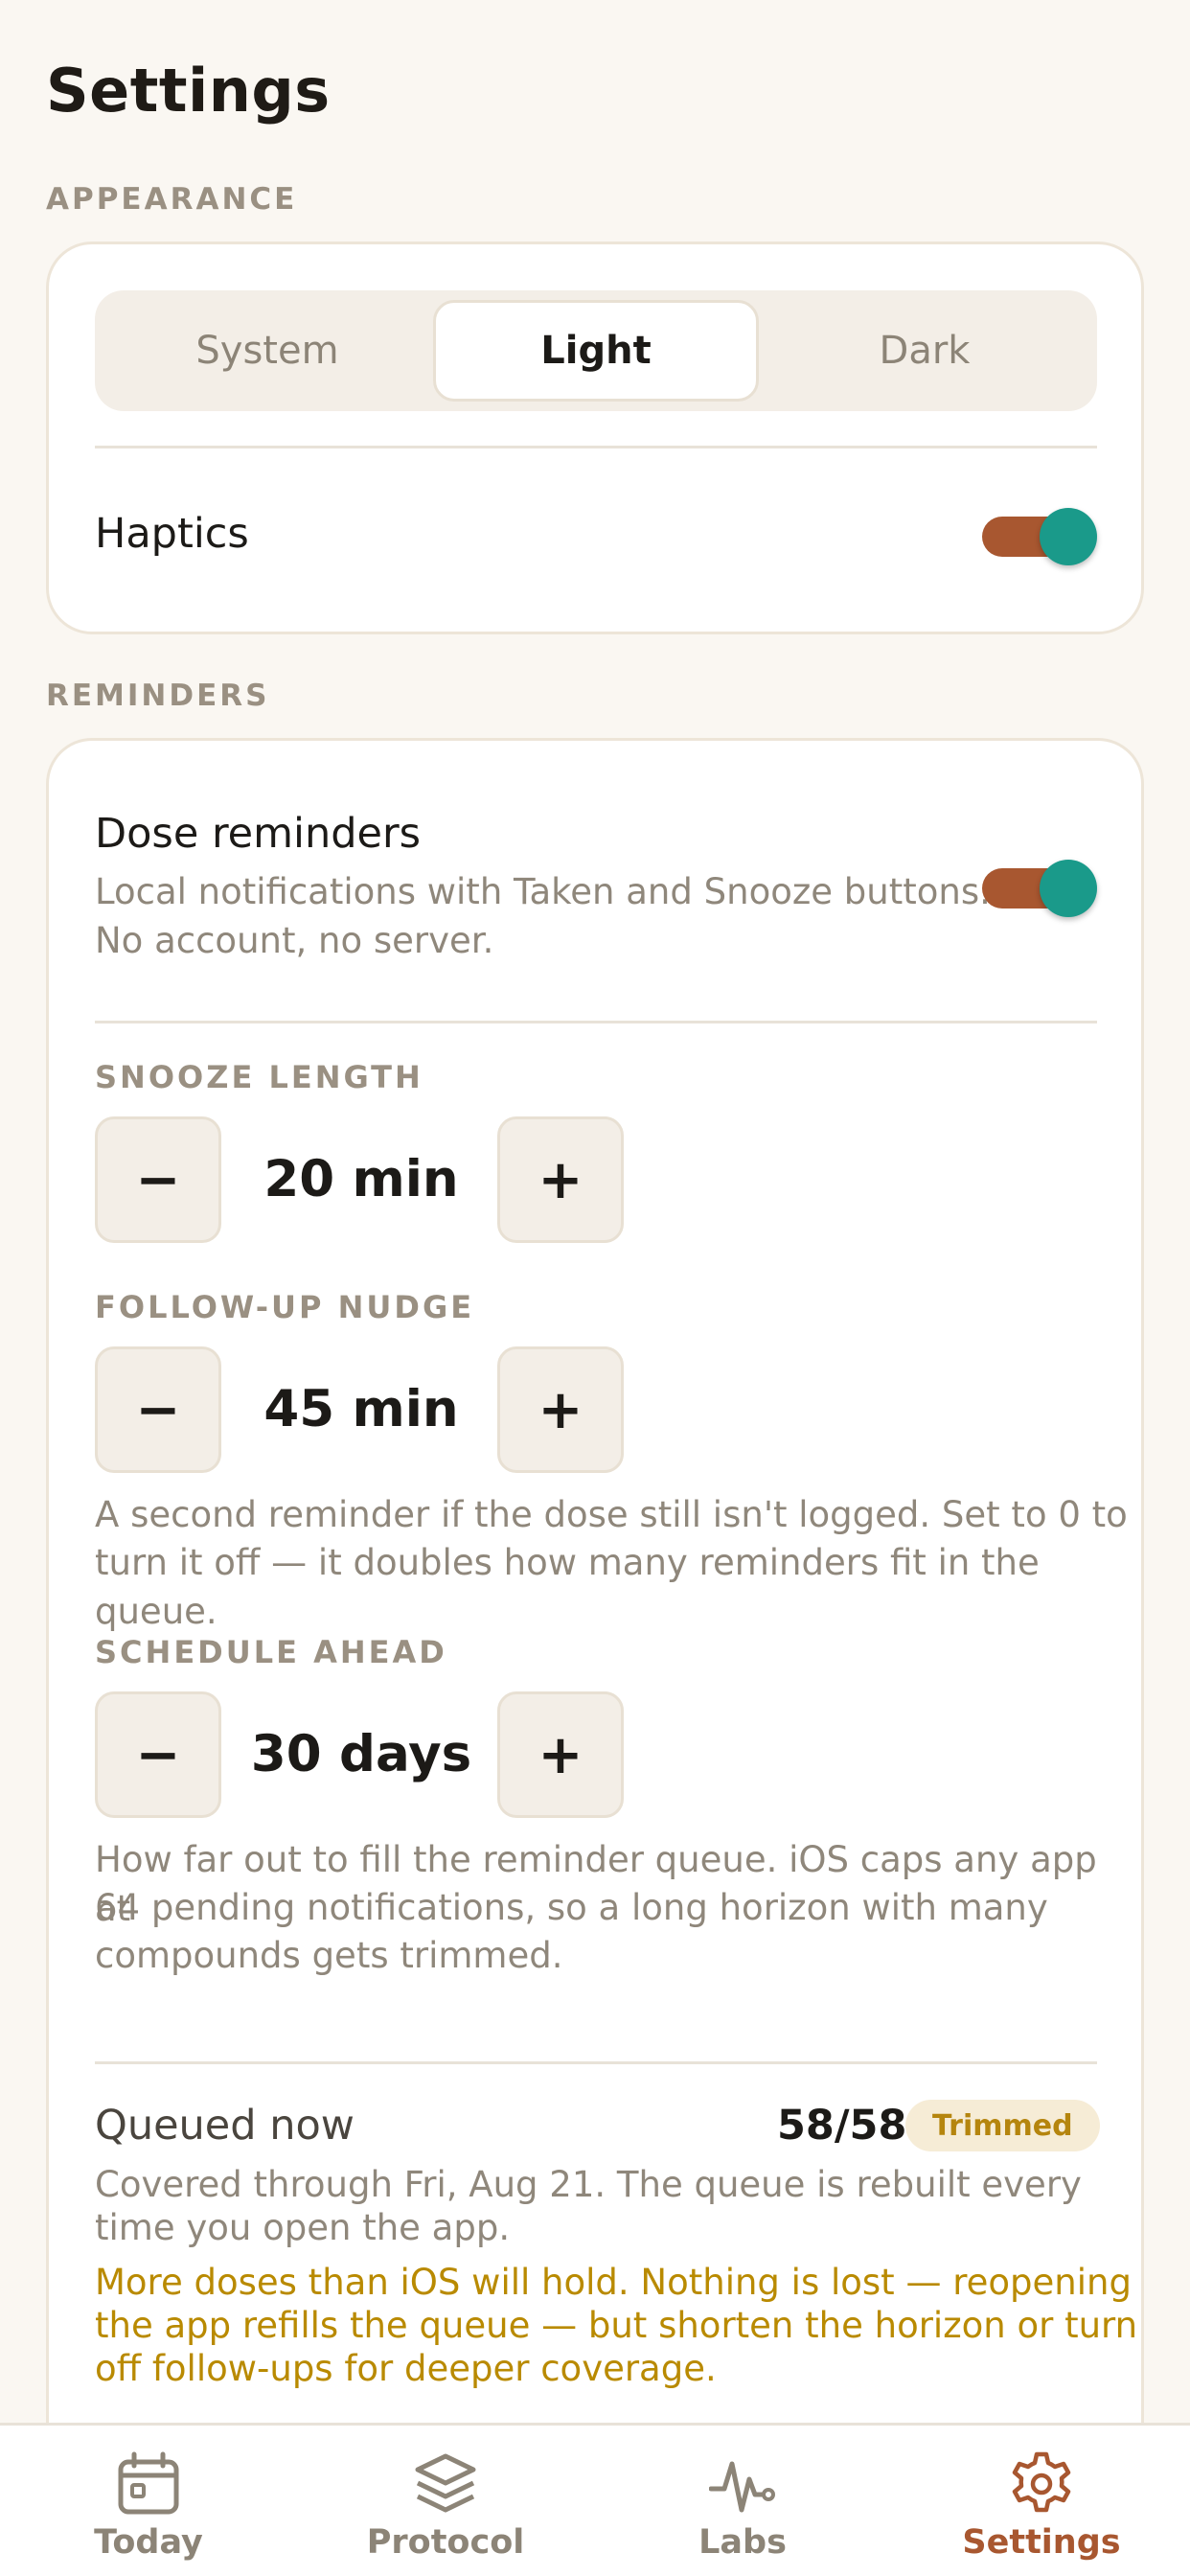 This screenshot has height=2576, width=1190. I want to click on haptics-toggle, so click(1039, 536).